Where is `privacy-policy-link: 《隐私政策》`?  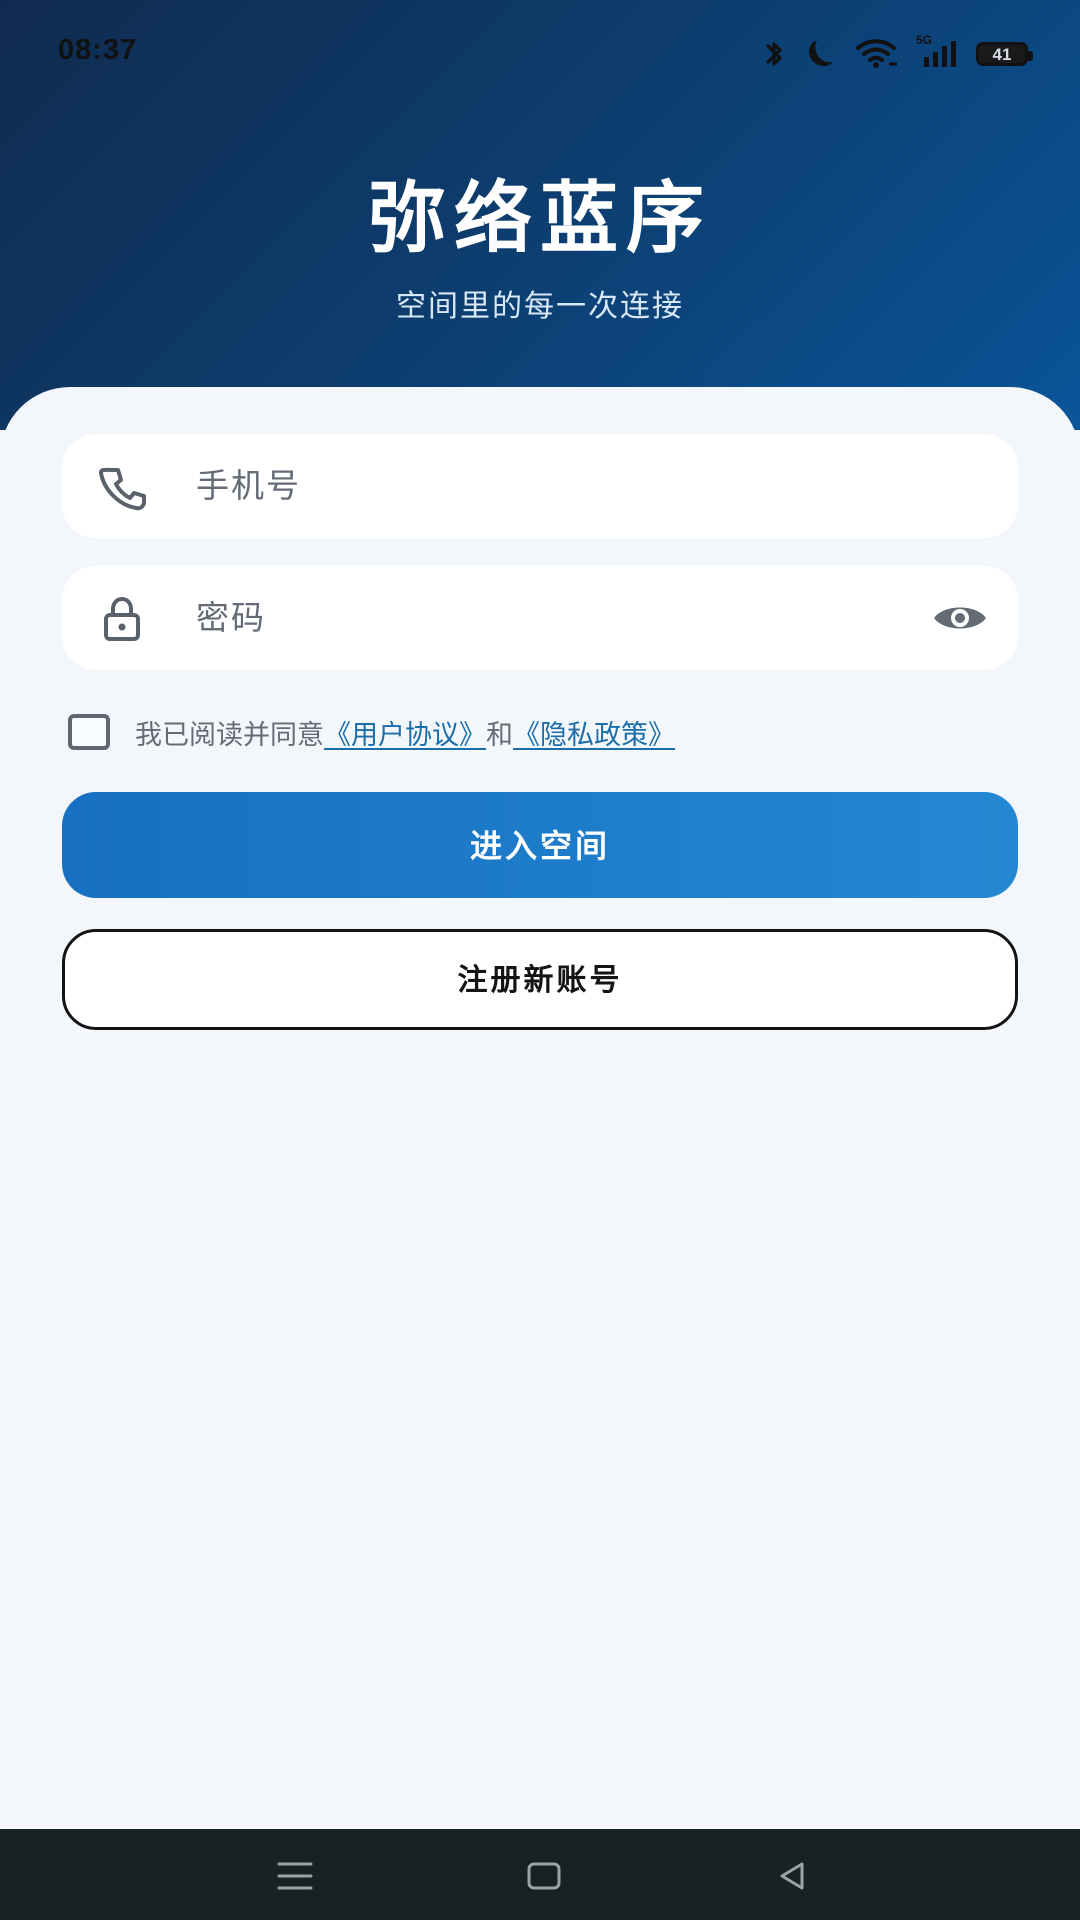
privacy-policy-link: 《隐私政策》 is located at coordinates (594, 732).